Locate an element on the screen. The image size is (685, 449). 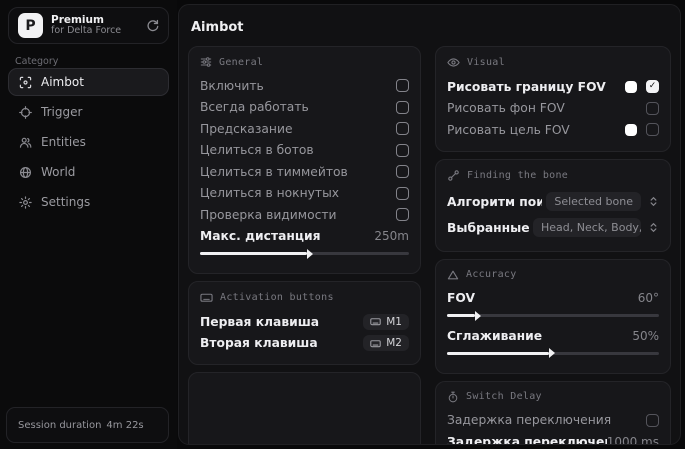
panel-general-header: General is located at coordinates (304, 62).